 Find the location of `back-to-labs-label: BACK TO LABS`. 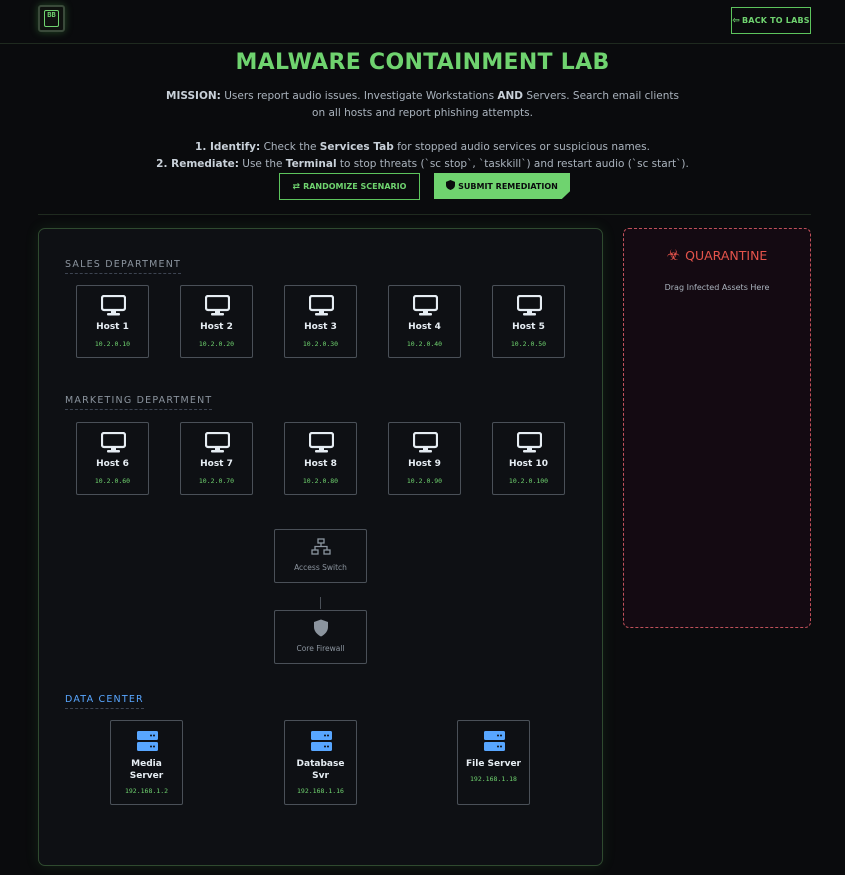

back-to-labs-label: BACK TO LABS is located at coordinates (776, 20).